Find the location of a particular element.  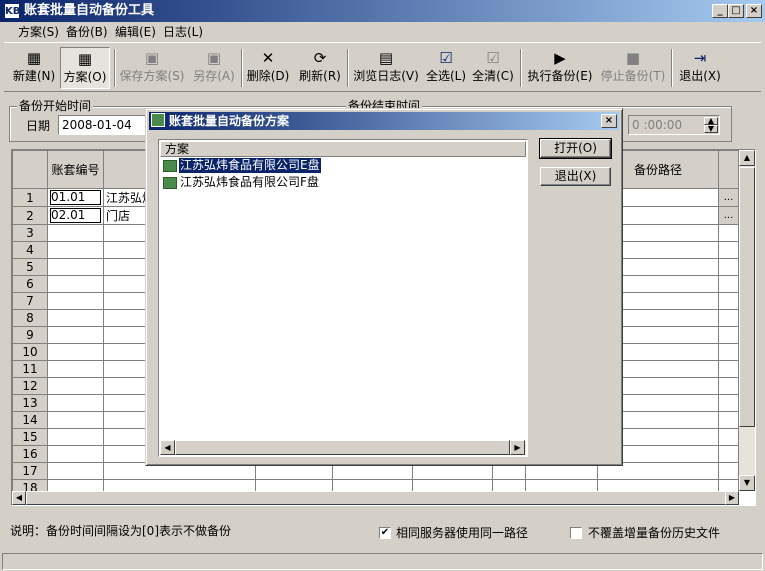

row-number: 9 is located at coordinates (30, 335).